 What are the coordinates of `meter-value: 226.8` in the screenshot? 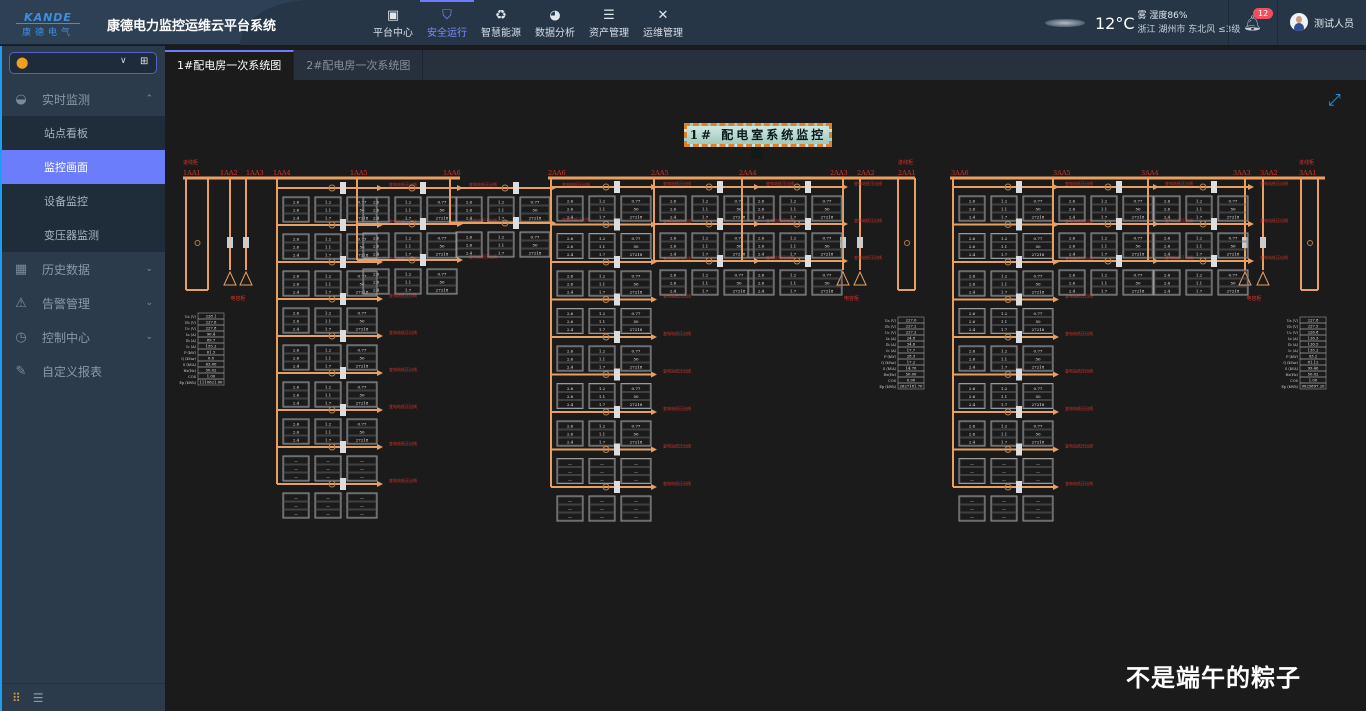 It's located at (1313, 332).